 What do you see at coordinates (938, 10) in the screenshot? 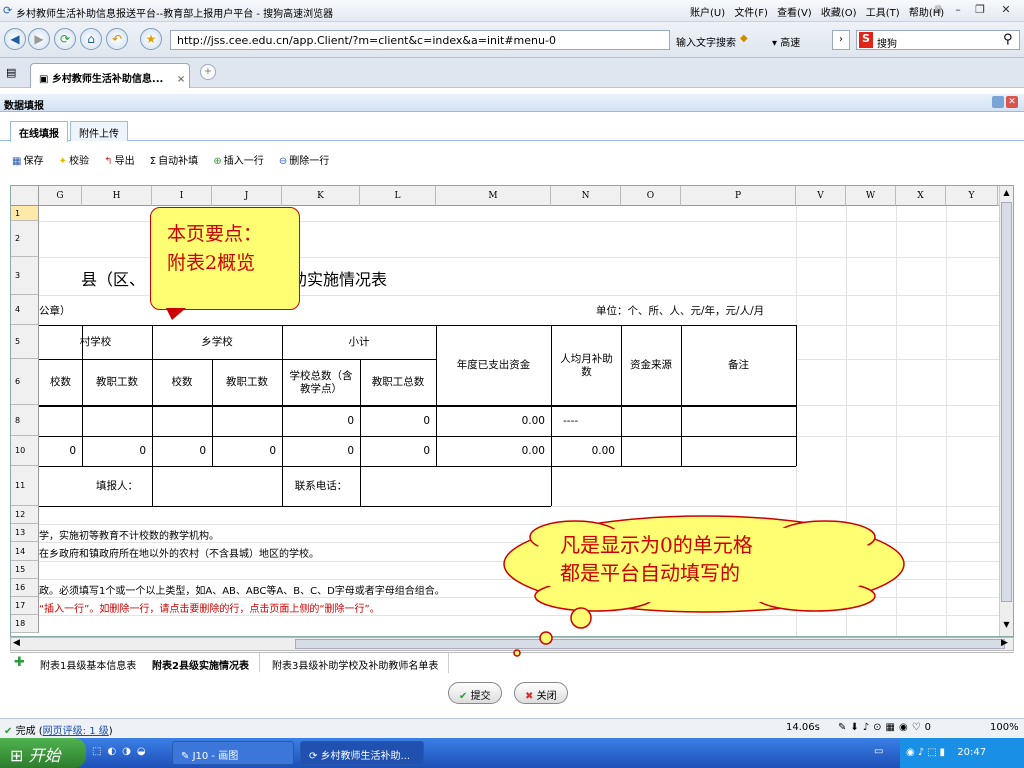
I see `skin-icon: ♕` at bounding box center [938, 10].